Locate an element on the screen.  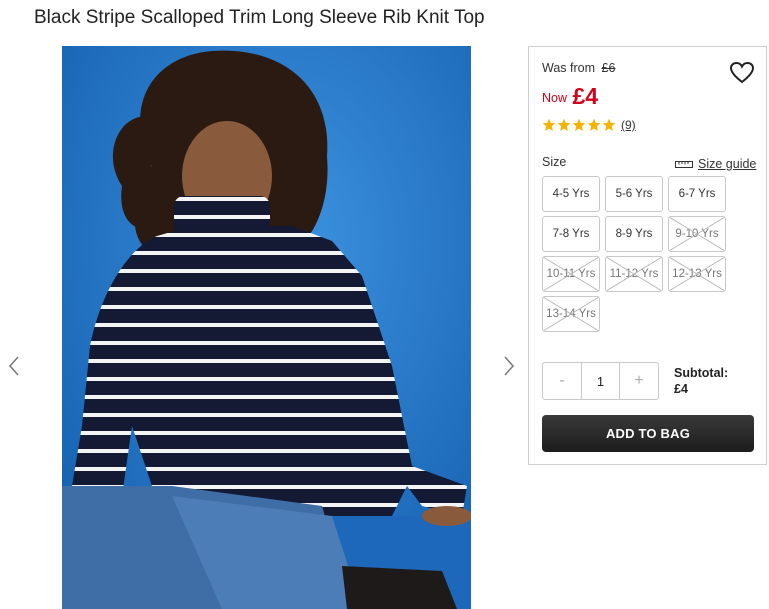
quantity-stepper: - 1 + is located at coordinates (600, 381).